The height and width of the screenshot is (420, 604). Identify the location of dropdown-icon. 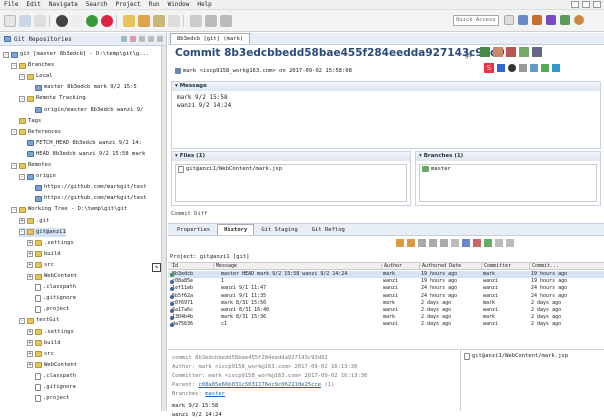
(77, 20).